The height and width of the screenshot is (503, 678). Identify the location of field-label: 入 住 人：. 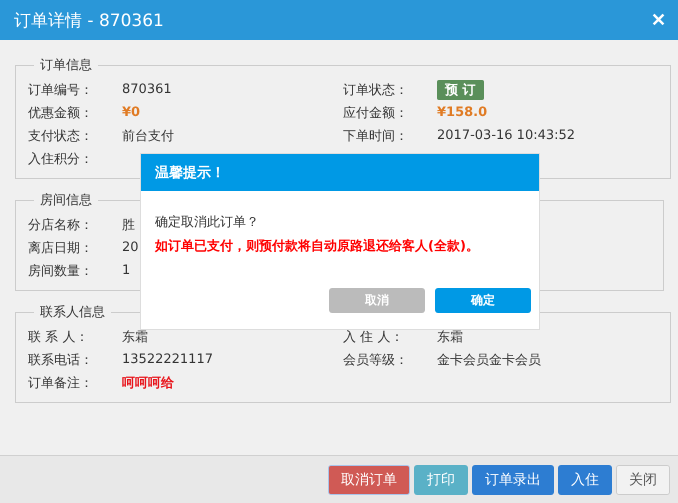
(373, 337).